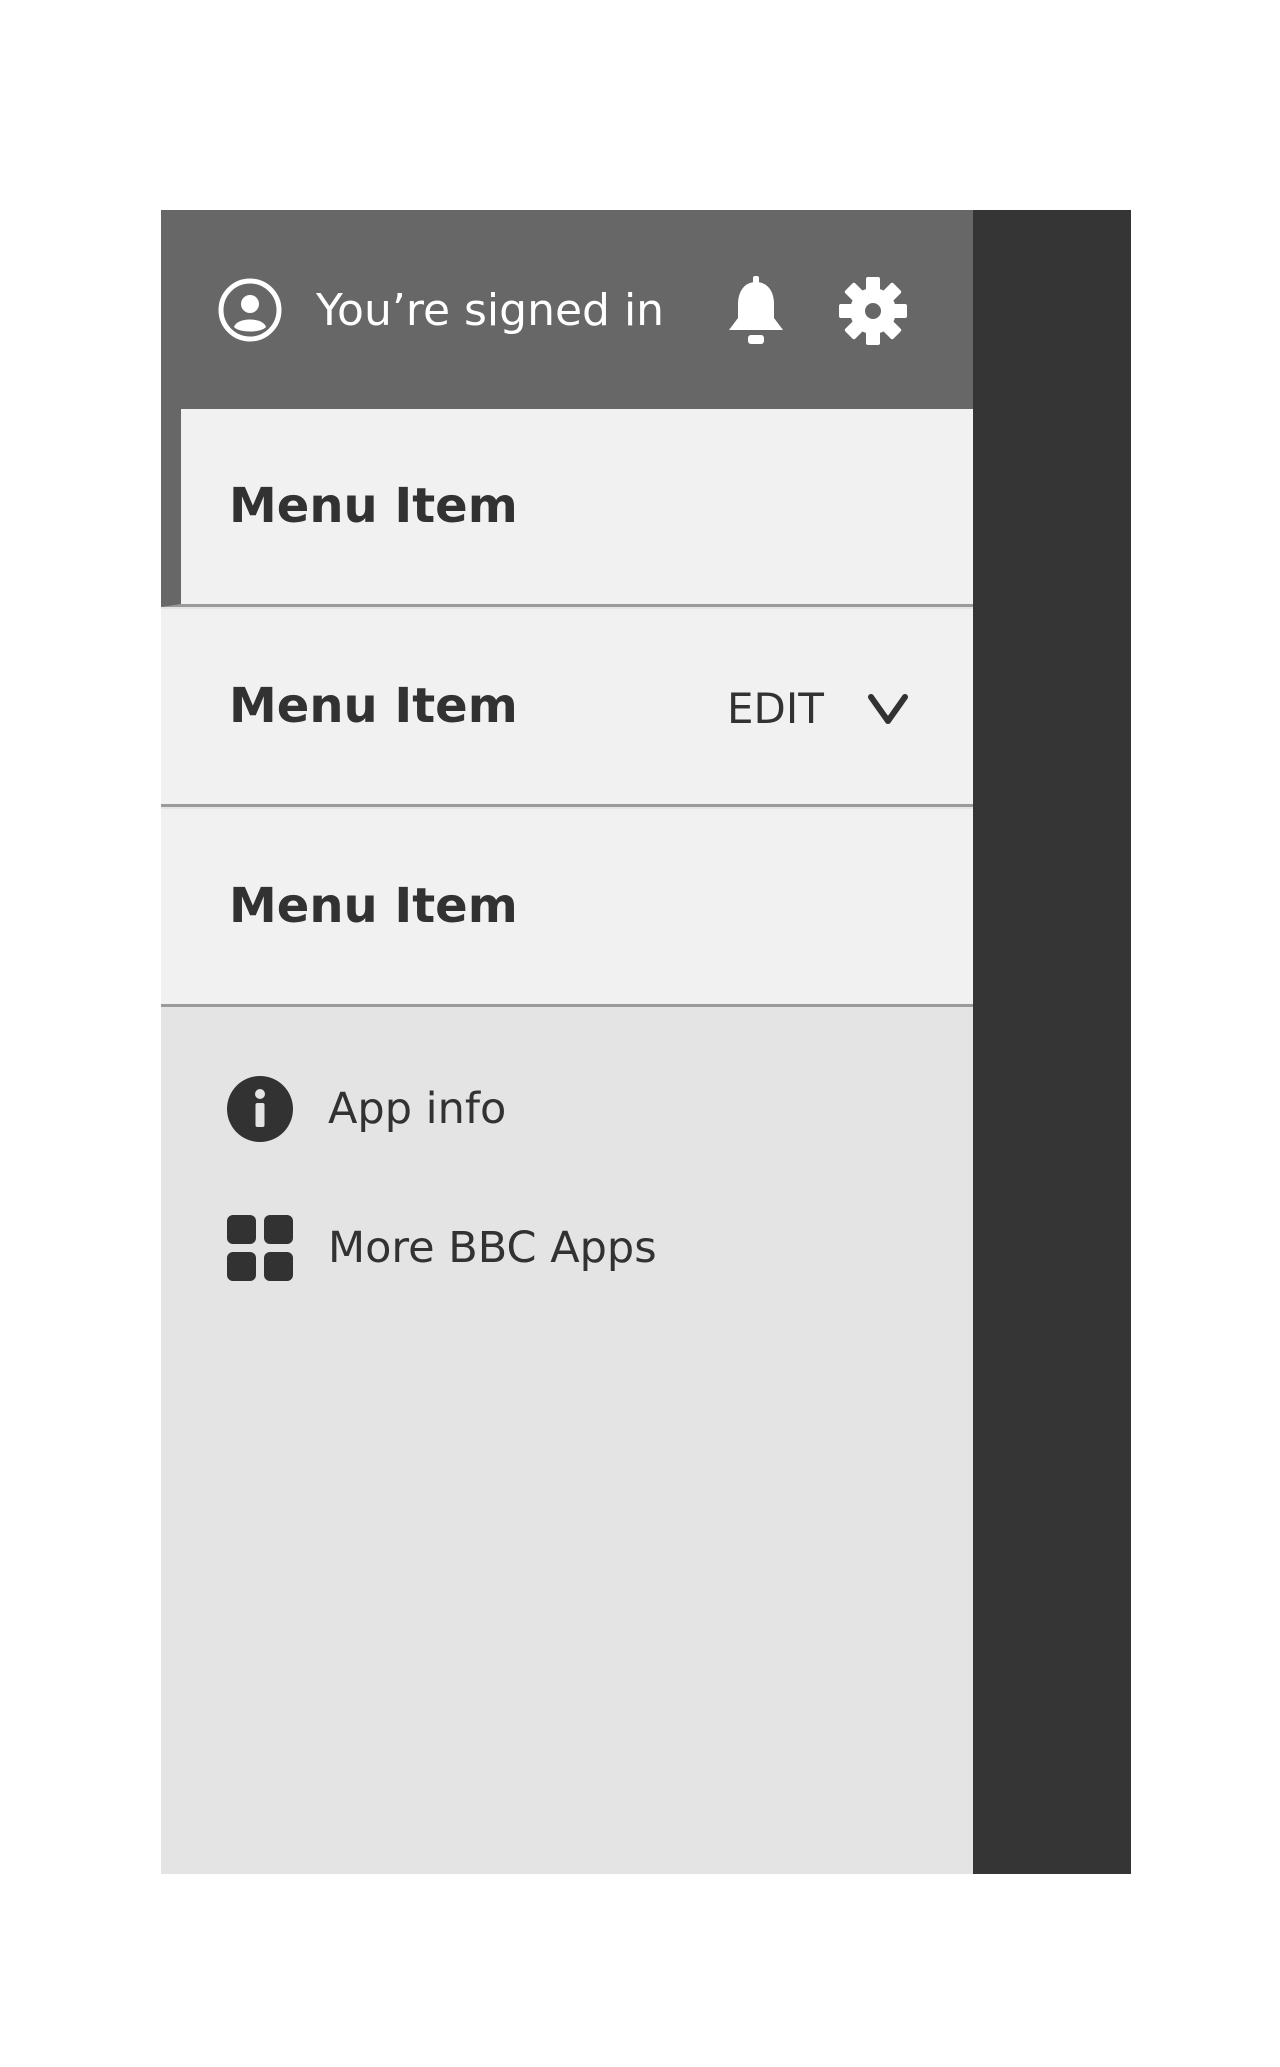 The image size is (1280, 2067). What do you see at coordinates (260, 1248) in the screenshot?
I see `apps-grid-icon` at bounding box center [260, 1248].